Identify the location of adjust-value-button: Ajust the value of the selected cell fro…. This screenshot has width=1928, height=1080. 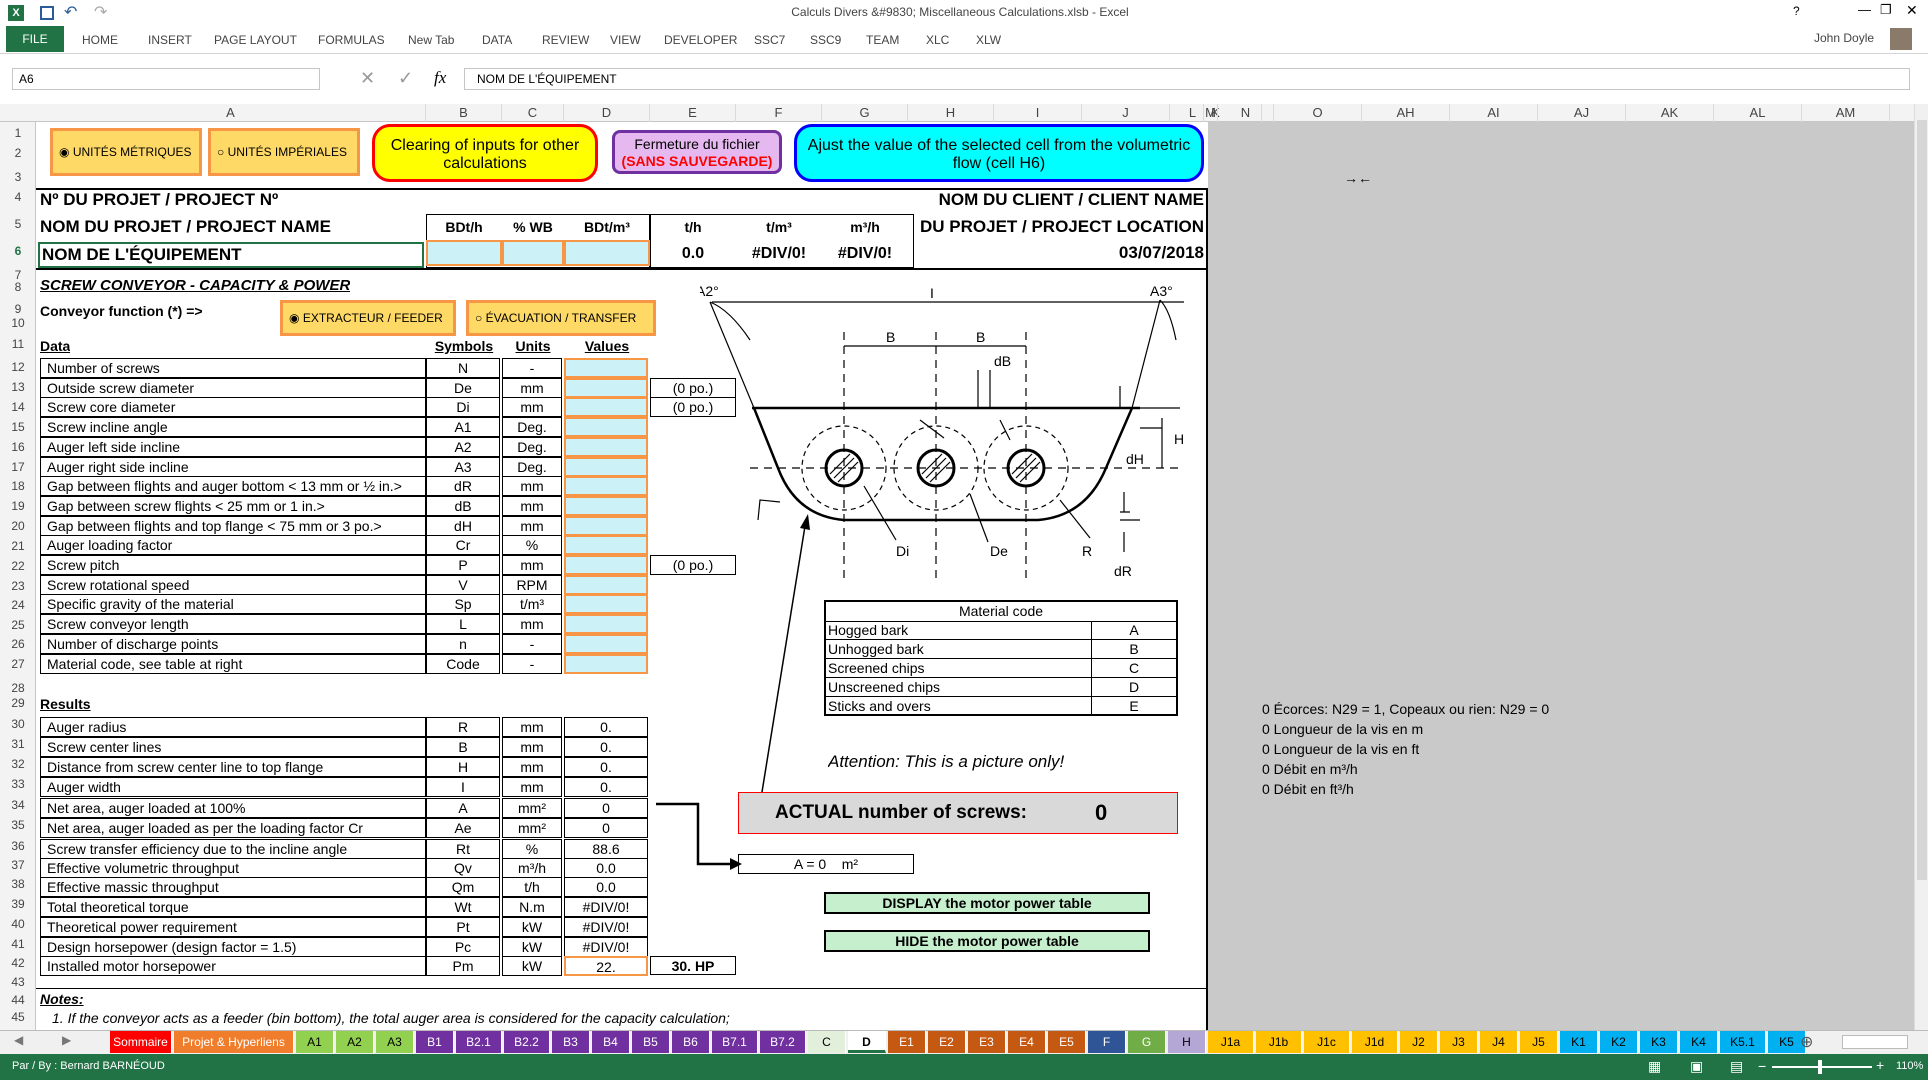
(999, 153).